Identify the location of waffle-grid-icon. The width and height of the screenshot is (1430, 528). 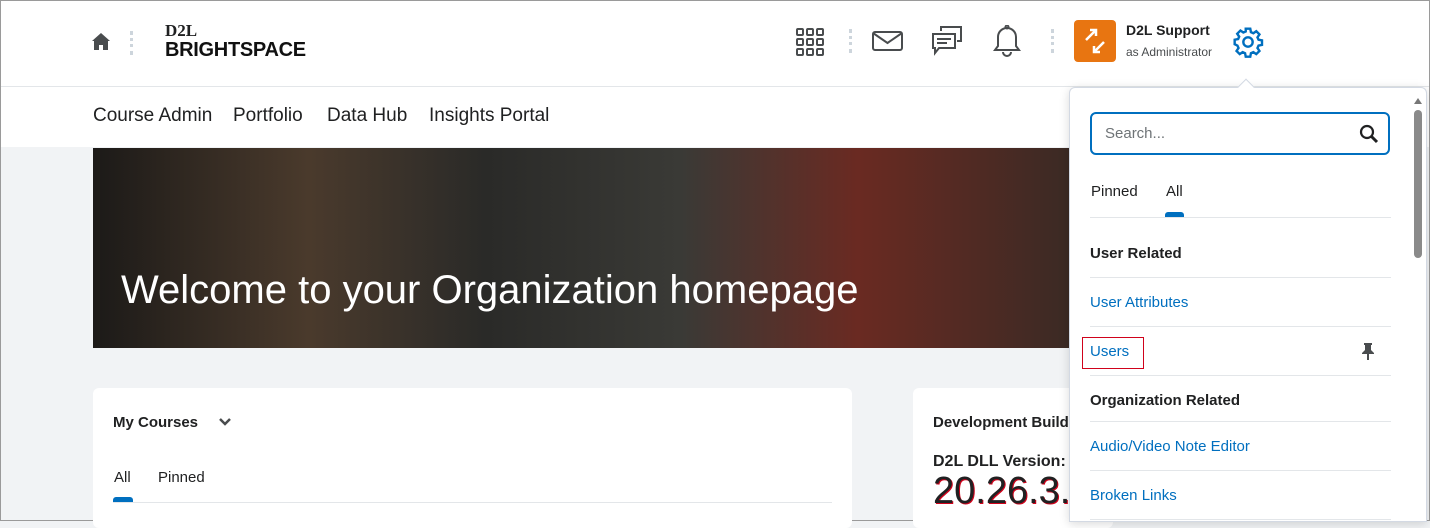
(810, 42).